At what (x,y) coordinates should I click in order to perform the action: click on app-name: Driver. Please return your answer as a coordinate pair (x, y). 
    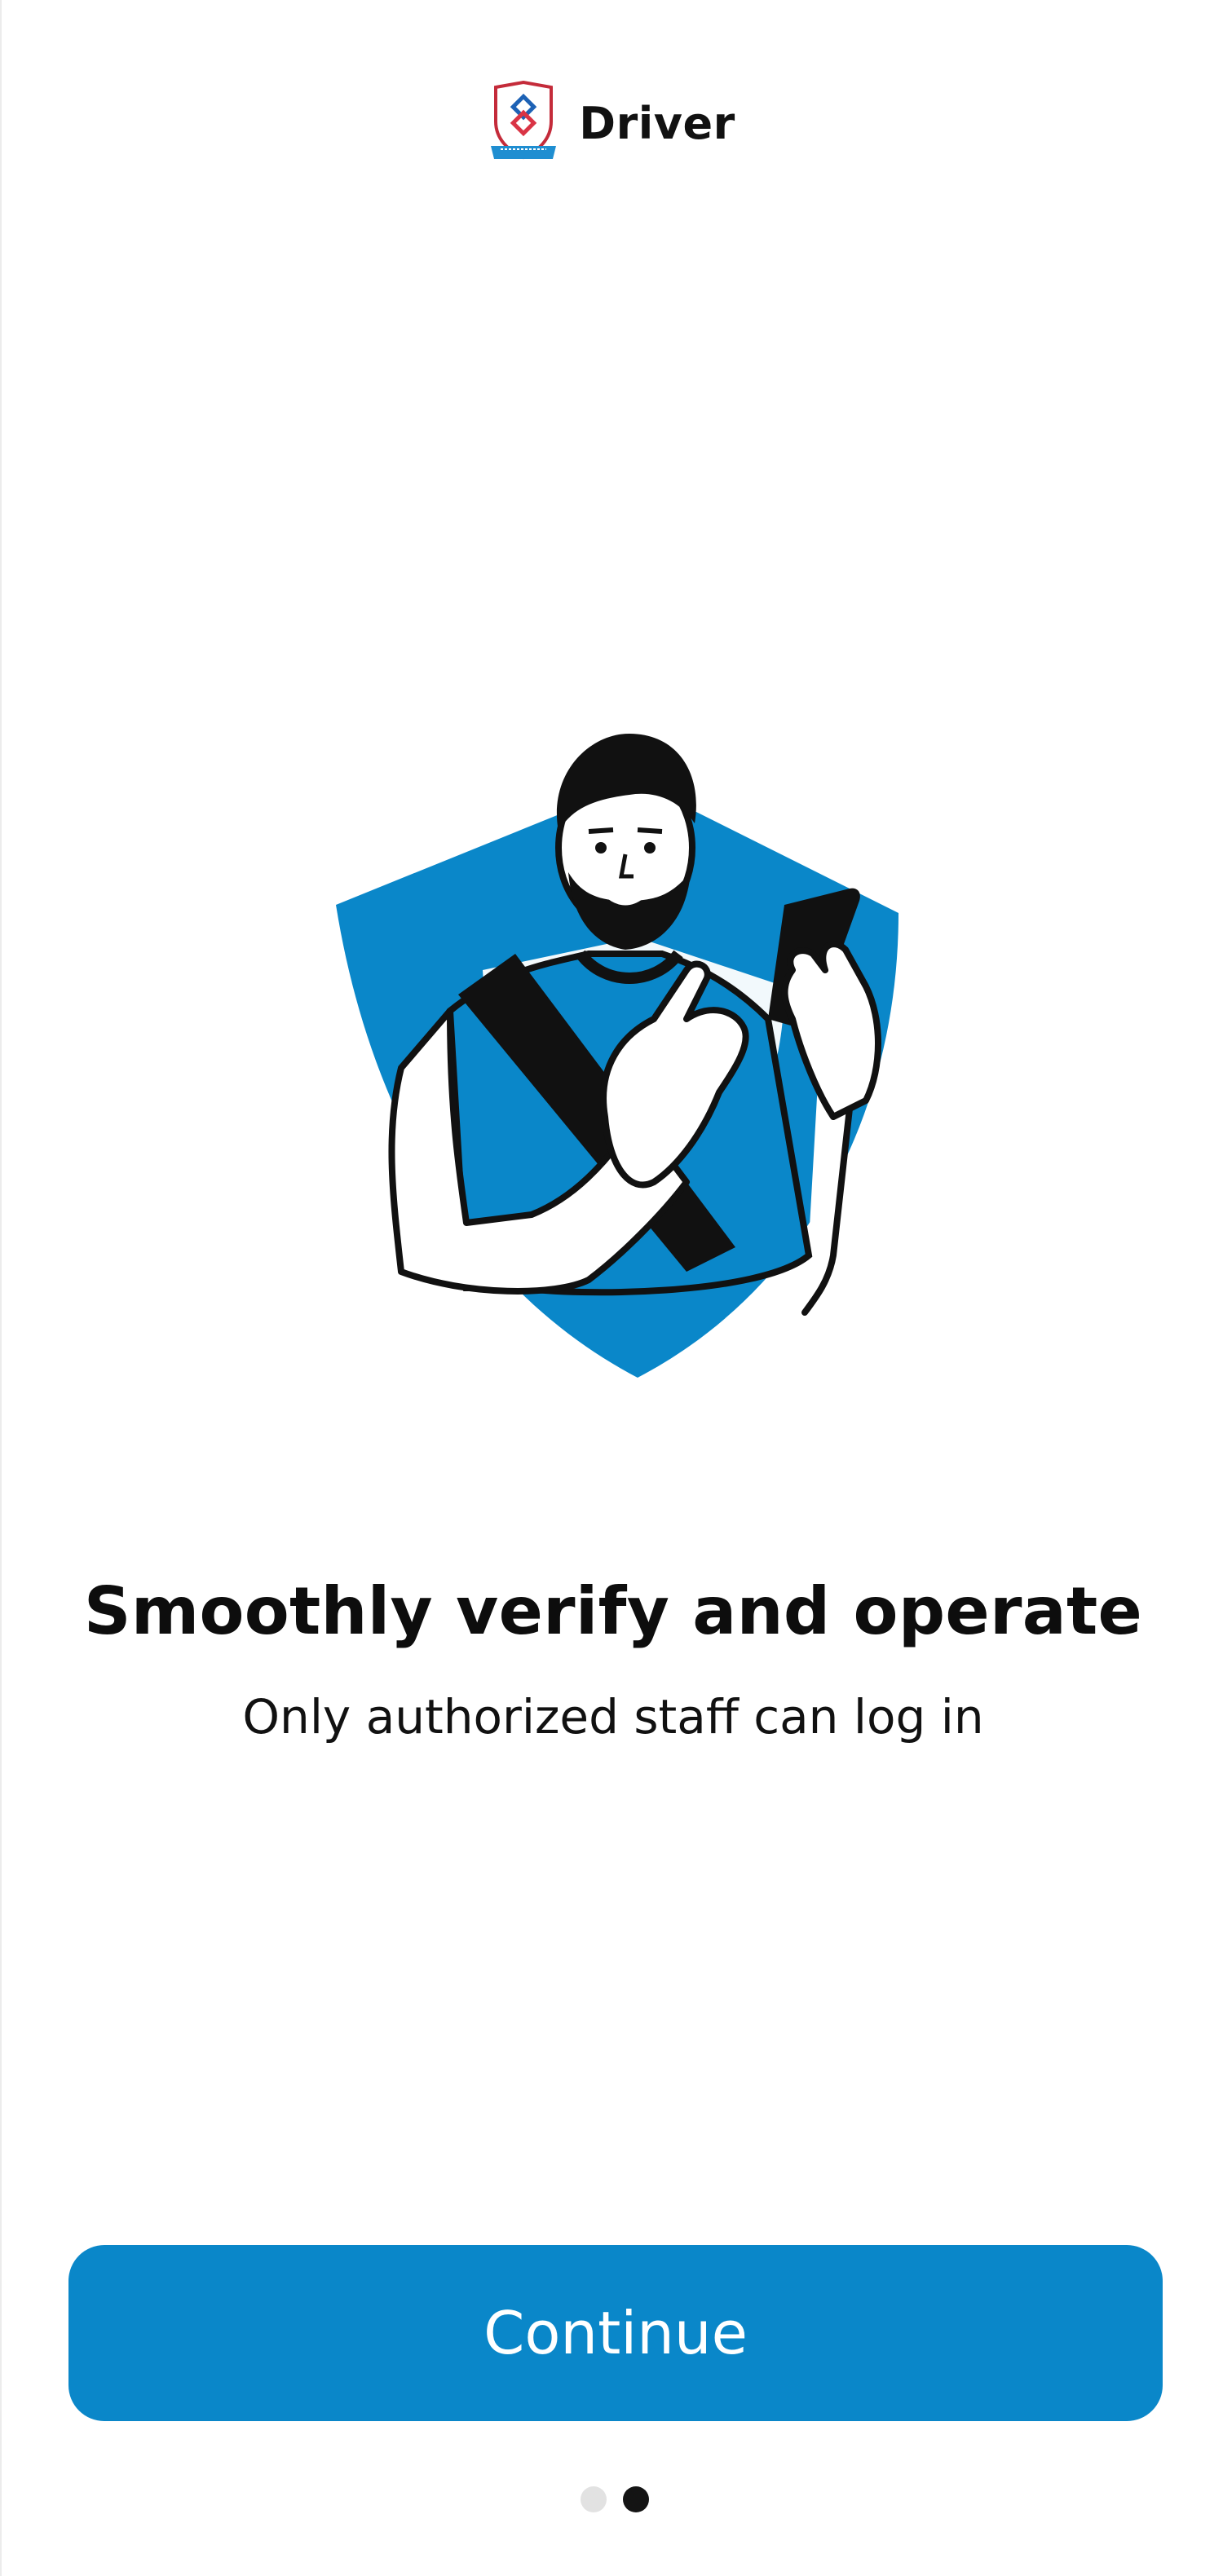
    Looking at the image, I should click on (657, 123).